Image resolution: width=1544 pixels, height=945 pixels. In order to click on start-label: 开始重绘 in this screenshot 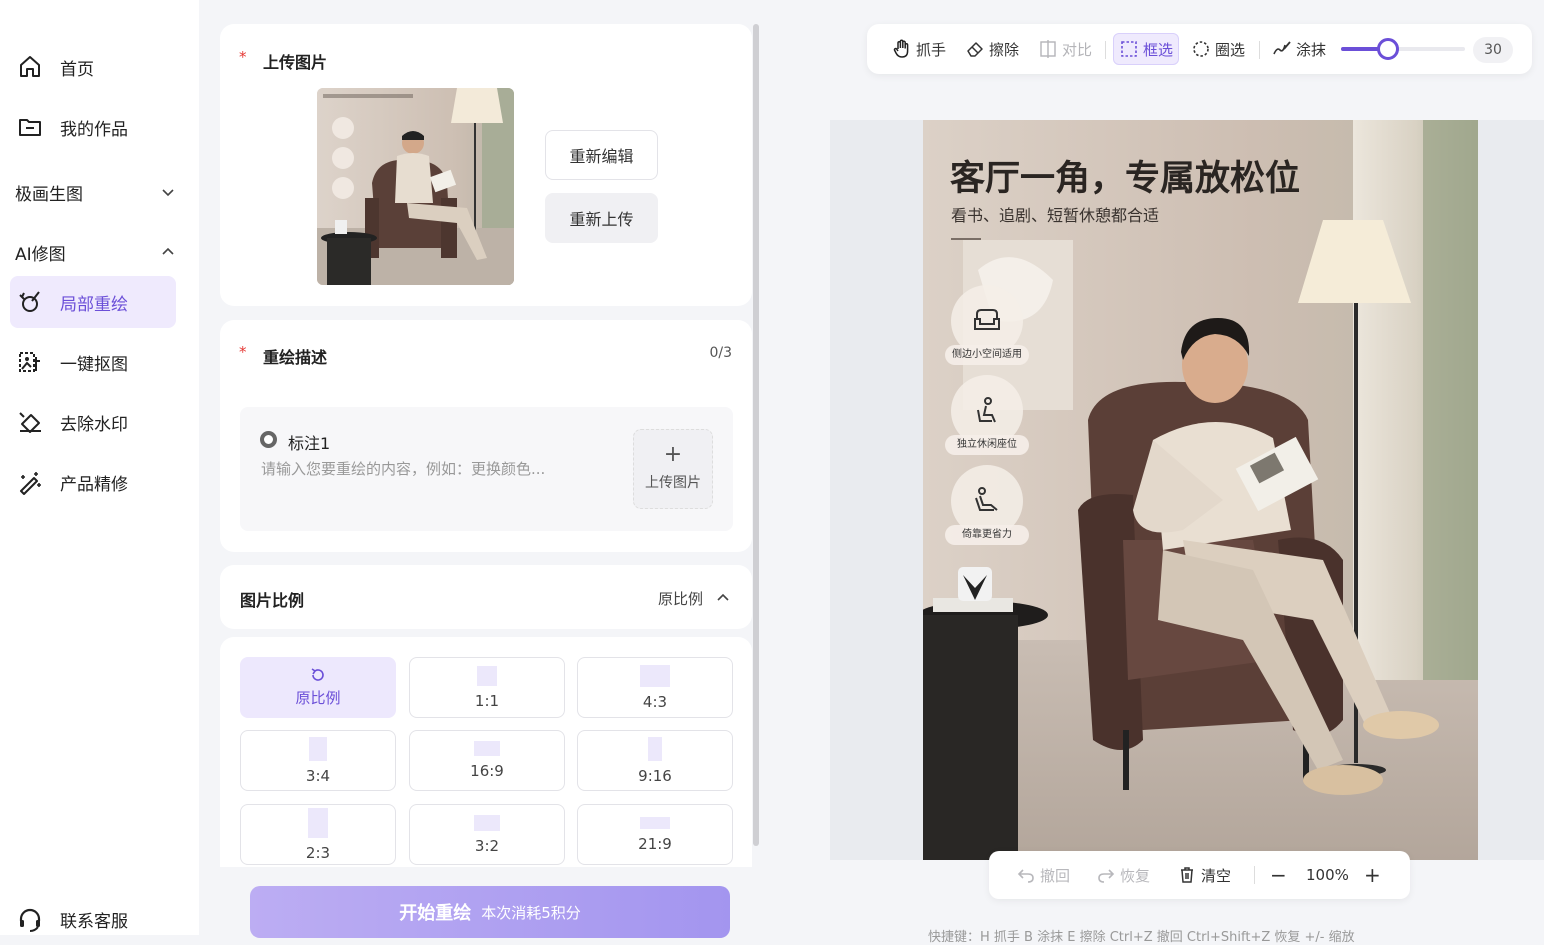, I will do `click(435, 913)`.